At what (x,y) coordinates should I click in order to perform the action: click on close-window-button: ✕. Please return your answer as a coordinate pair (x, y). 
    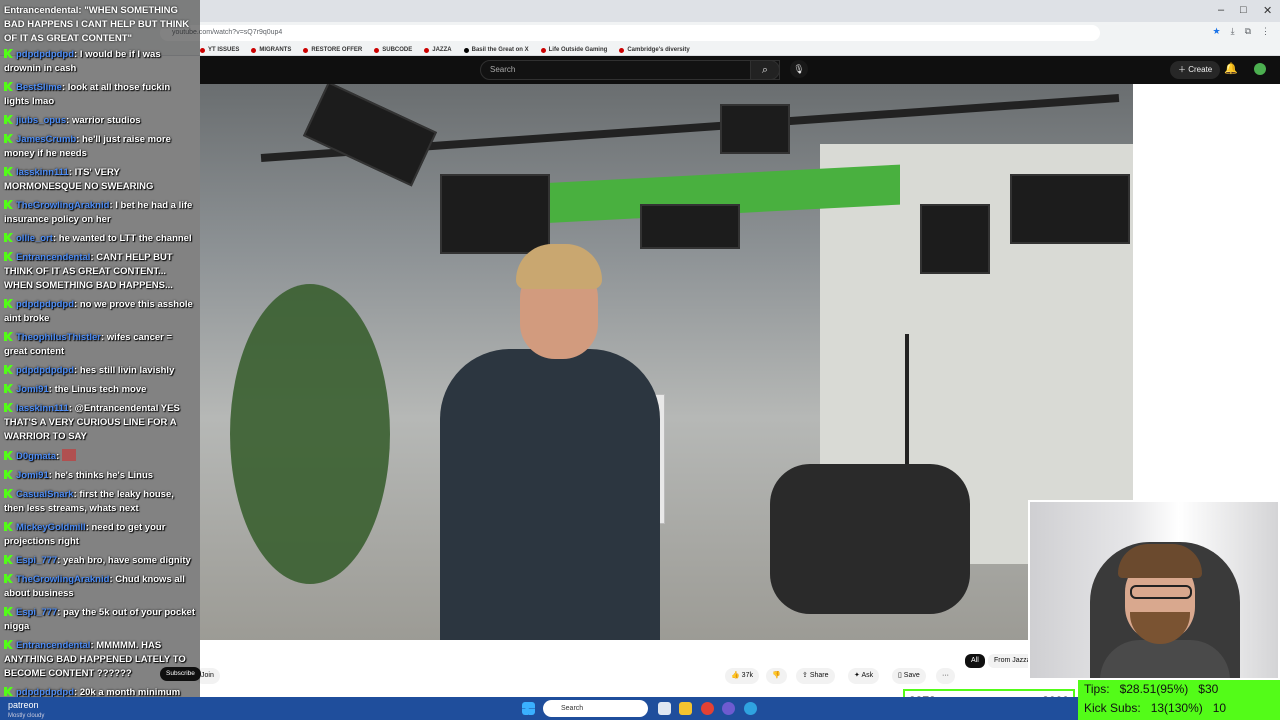
    Looking at the image, I should click on (1267, 10).